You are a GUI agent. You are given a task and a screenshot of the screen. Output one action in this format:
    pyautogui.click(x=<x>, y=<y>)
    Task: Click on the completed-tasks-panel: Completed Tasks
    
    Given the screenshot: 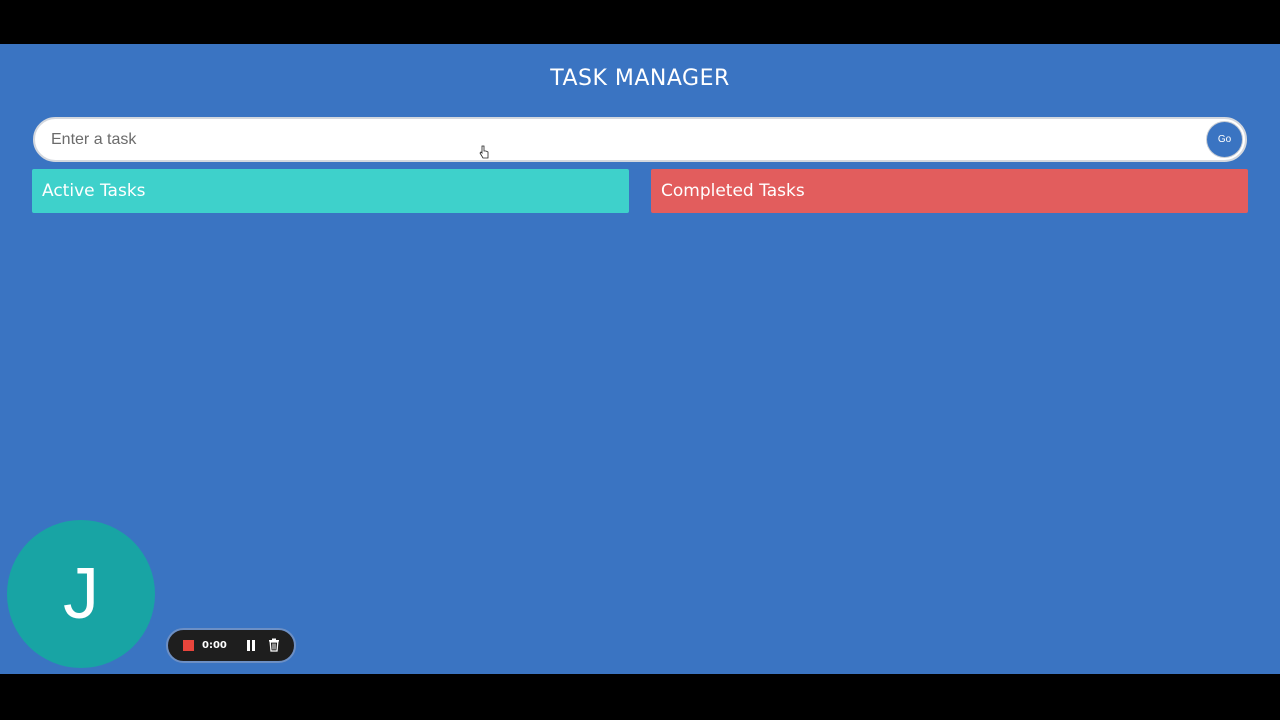 What is the action you would take?
    pyautogui.click(x=949, y=191)
    